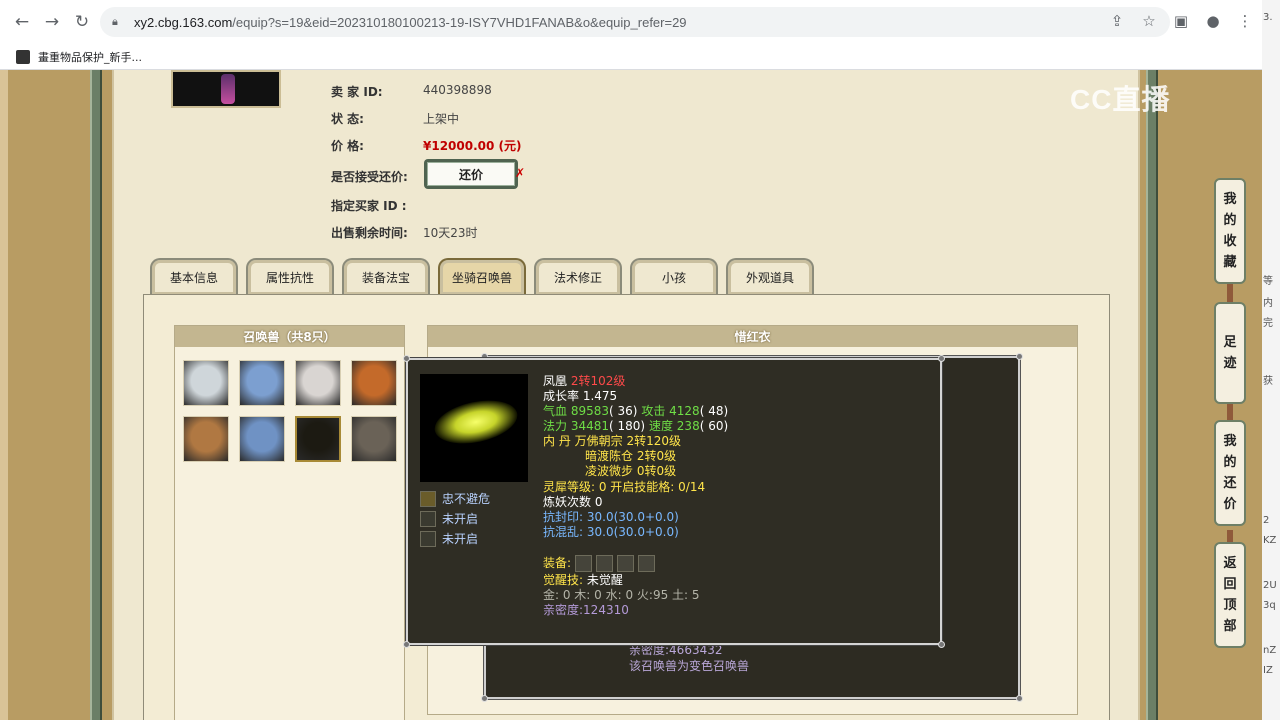 This screenshot has width=1280, height=720. I want to click on atk-value: 4128, so click(684, 411).